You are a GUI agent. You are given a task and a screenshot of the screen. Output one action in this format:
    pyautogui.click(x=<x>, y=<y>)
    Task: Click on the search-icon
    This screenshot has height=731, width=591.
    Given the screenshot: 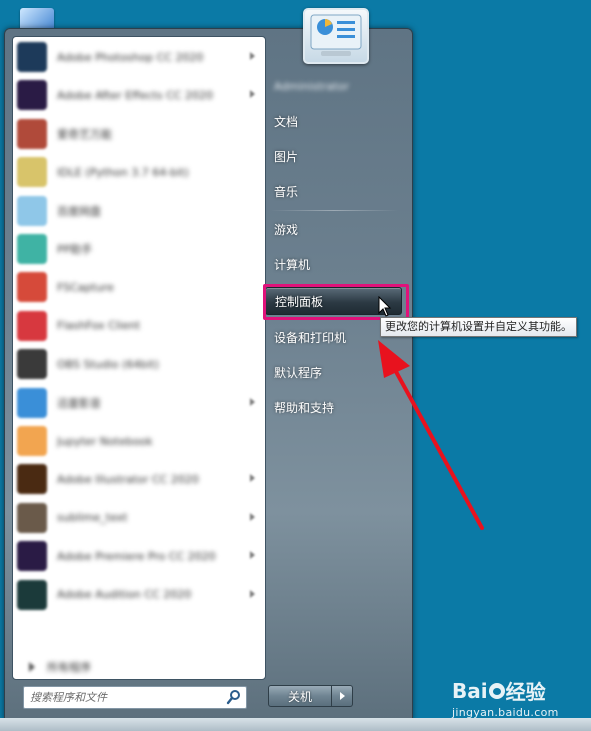 What is the action you would take?
    pyautogui.click(x=234, y=697)
    